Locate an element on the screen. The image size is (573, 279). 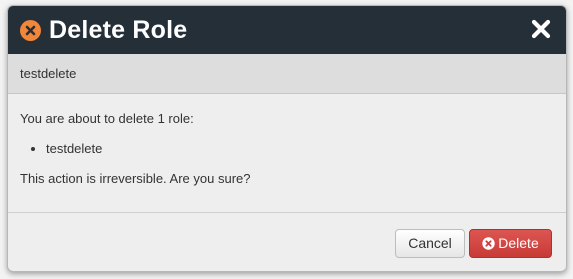
confirm-message: You are about to delete 1 role: is located at coordinates (107, 118).